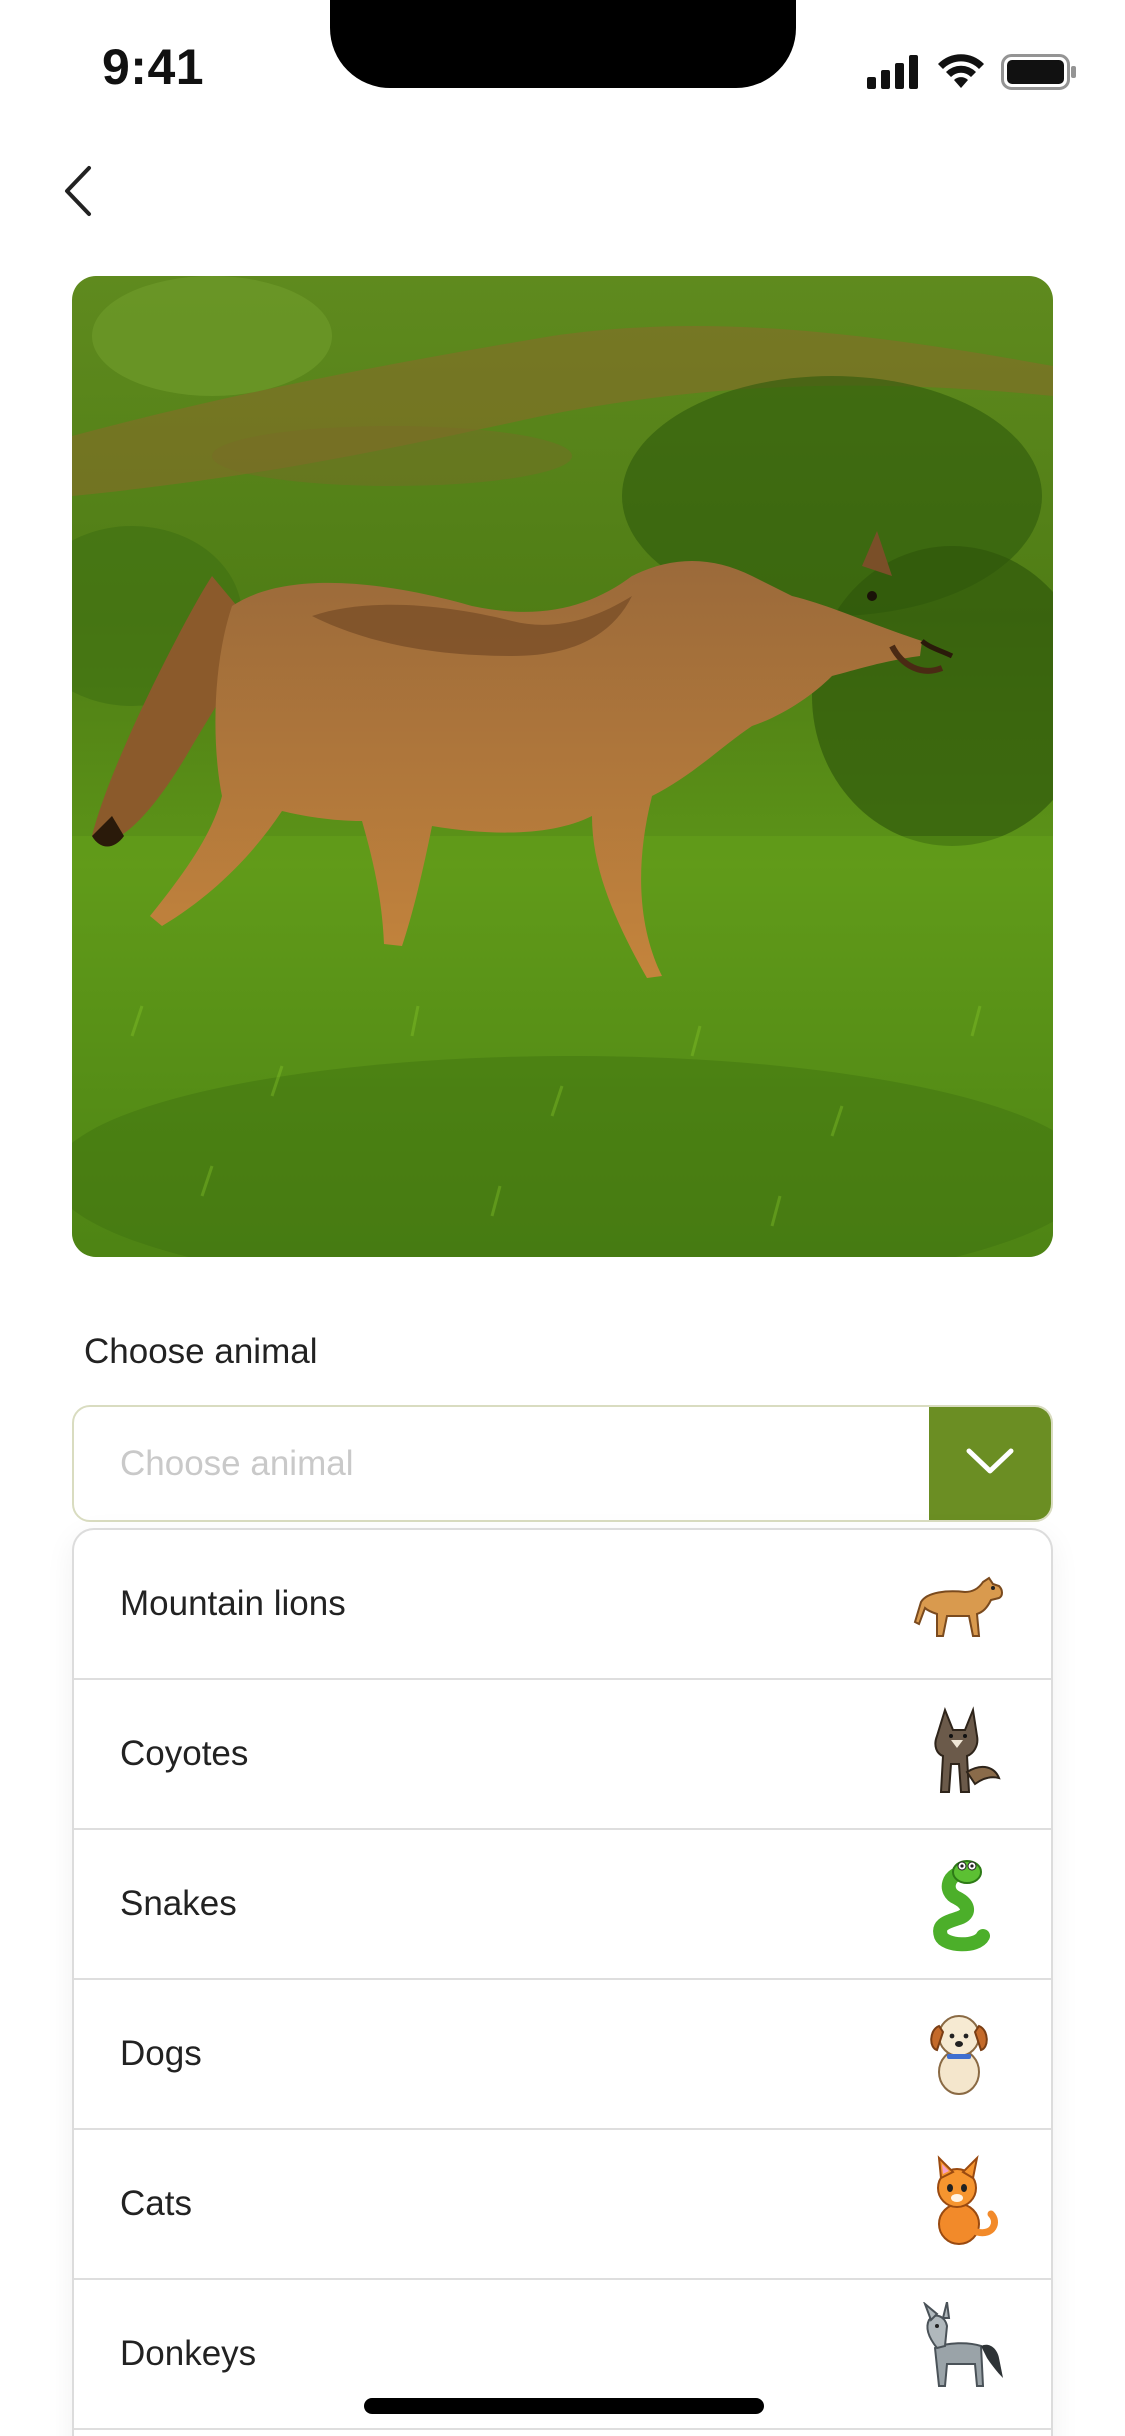 Image resolution: width=1125 pixels, height=2436 pixels. Describe the element at coordinates (562, 1905) in the screenshot. I see `option-snakes: Snakes` at that location.